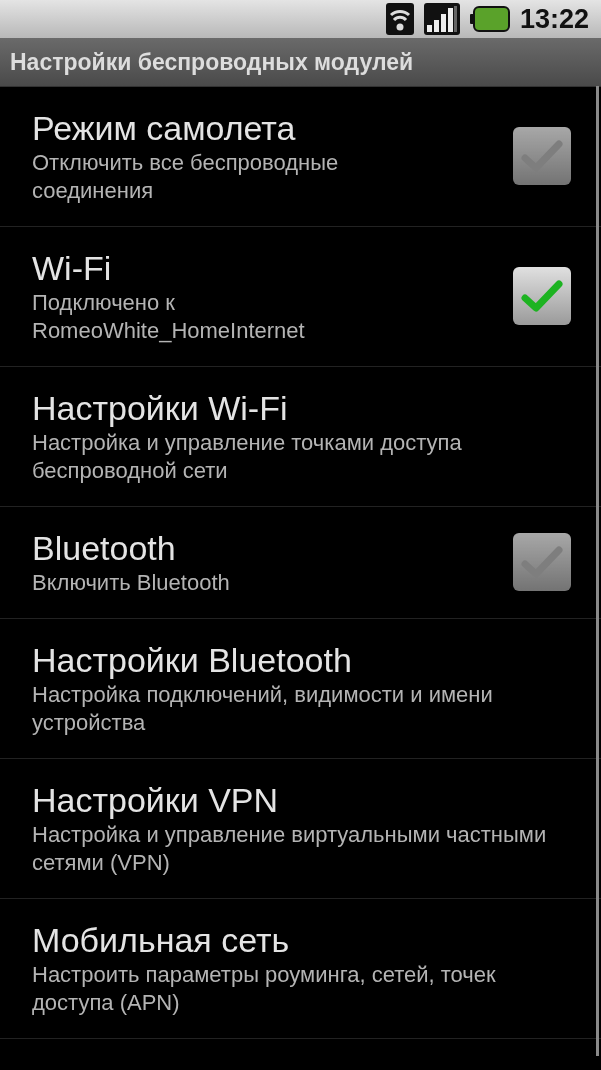 This screenshot has width=601, height=1070. Describe the element at coordinates (489, 19) in the screenshot. I see `battery-icon` at that location.